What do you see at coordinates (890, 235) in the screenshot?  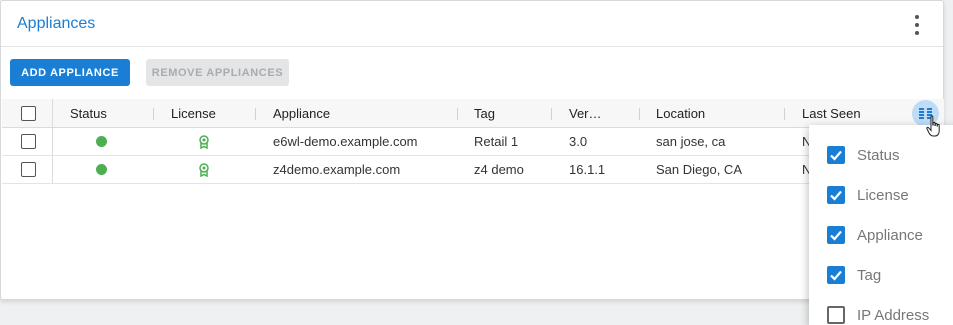 I see `column-option-label: Appliance` at bounding box center [890, 235].